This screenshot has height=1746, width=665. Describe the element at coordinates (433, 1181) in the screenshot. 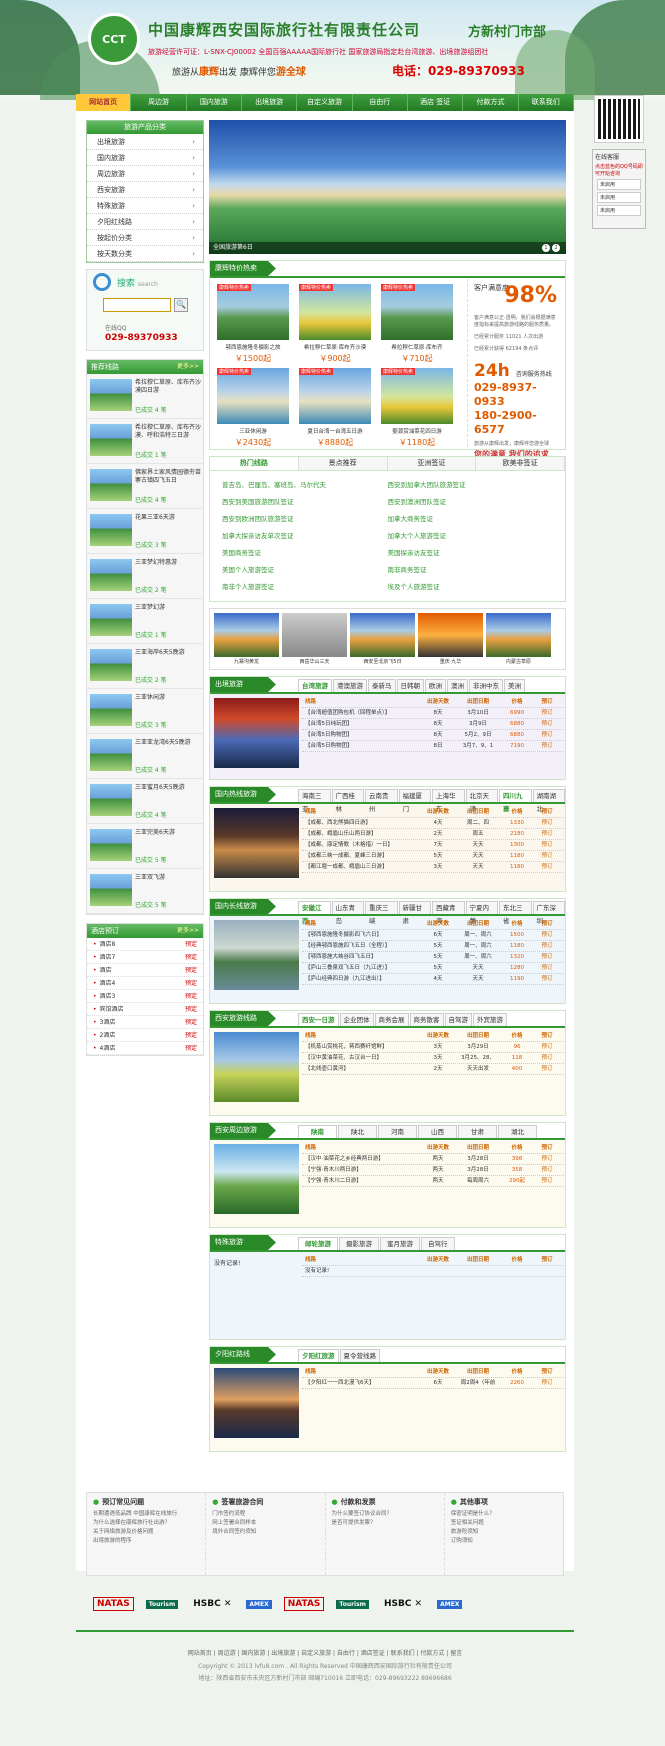

I see `table-row: 【宁强·青木川二日游】 两天 每周周六 290起 预订` at that location.